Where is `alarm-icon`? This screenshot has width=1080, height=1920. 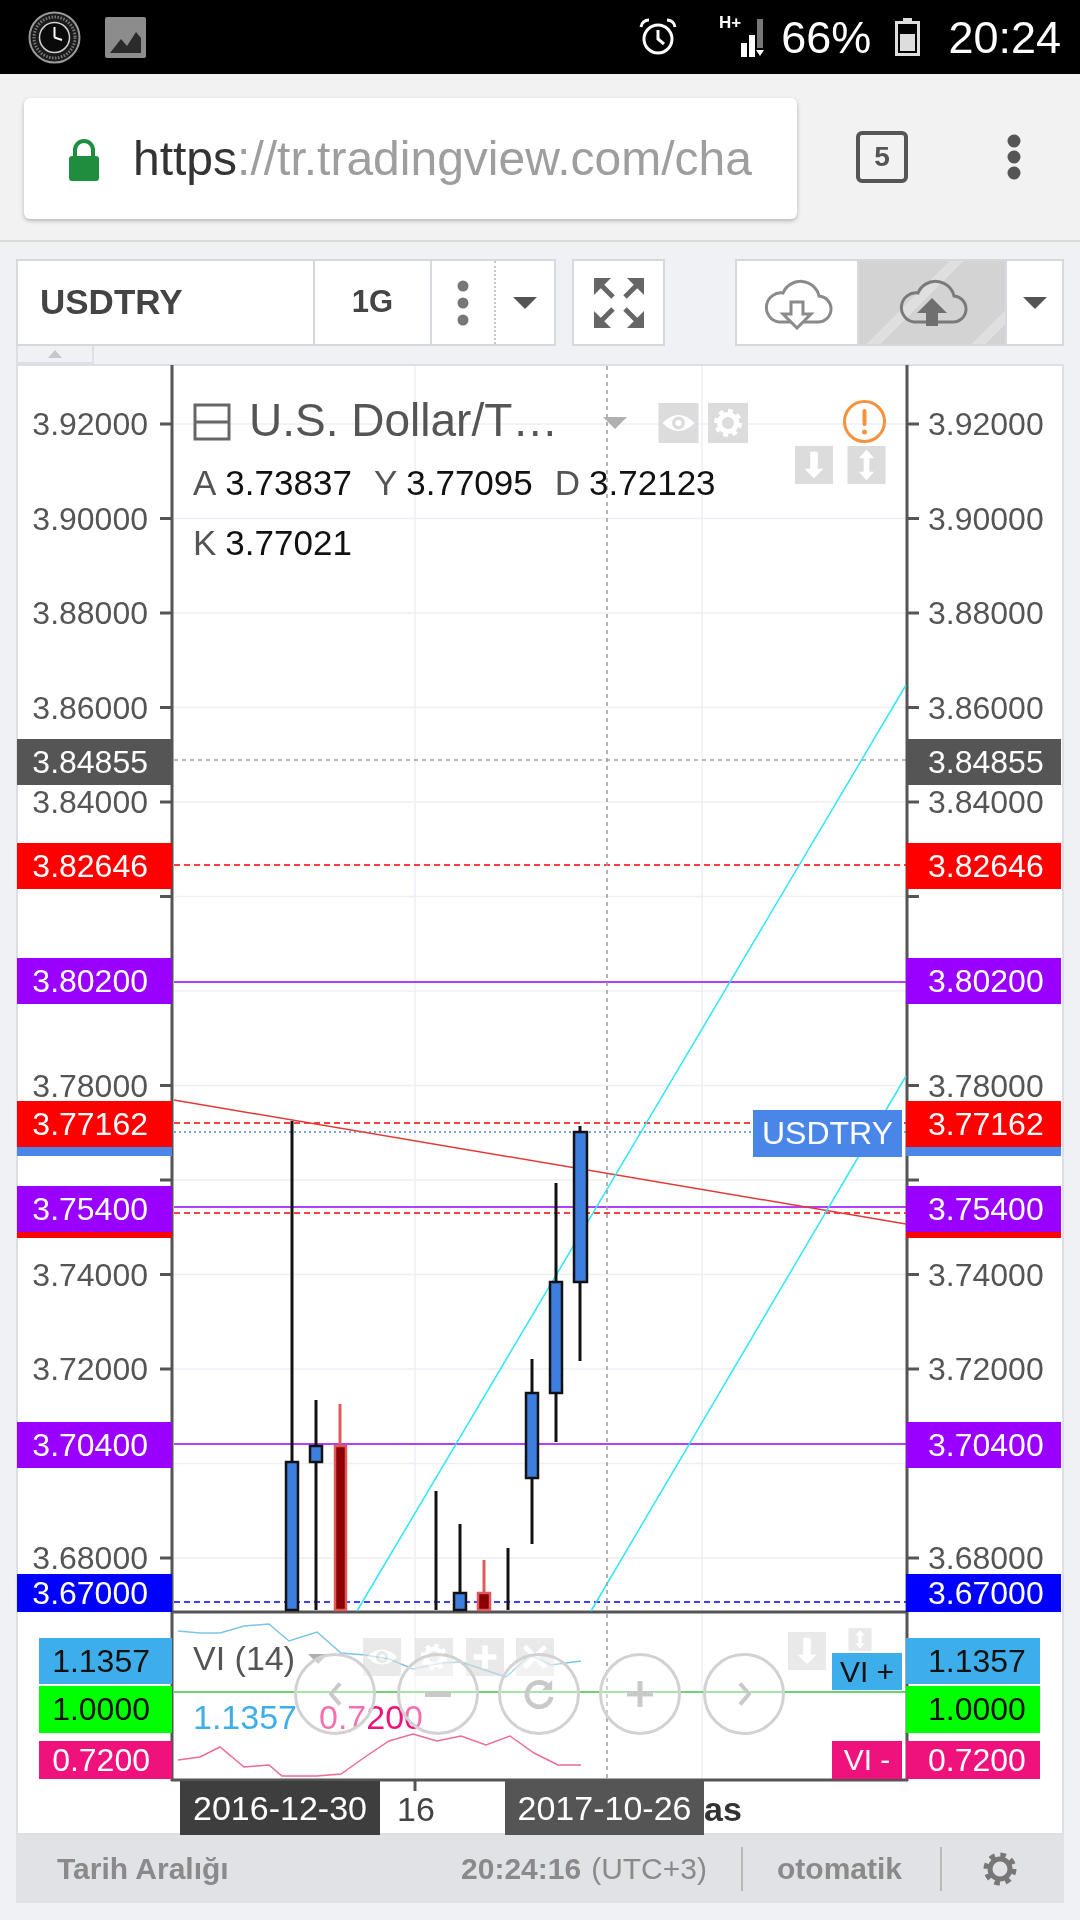 alarm-icon is located at coordinates (658, 37).